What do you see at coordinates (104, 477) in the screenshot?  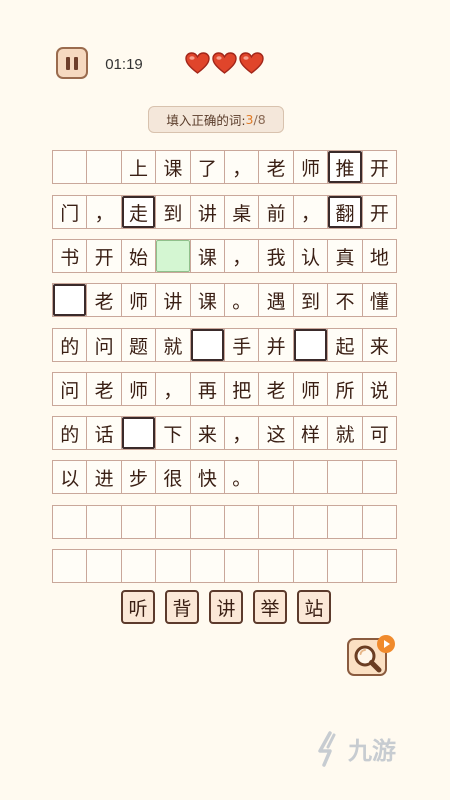 I see `grid-cell: 进` at bounding box center [104, 477].